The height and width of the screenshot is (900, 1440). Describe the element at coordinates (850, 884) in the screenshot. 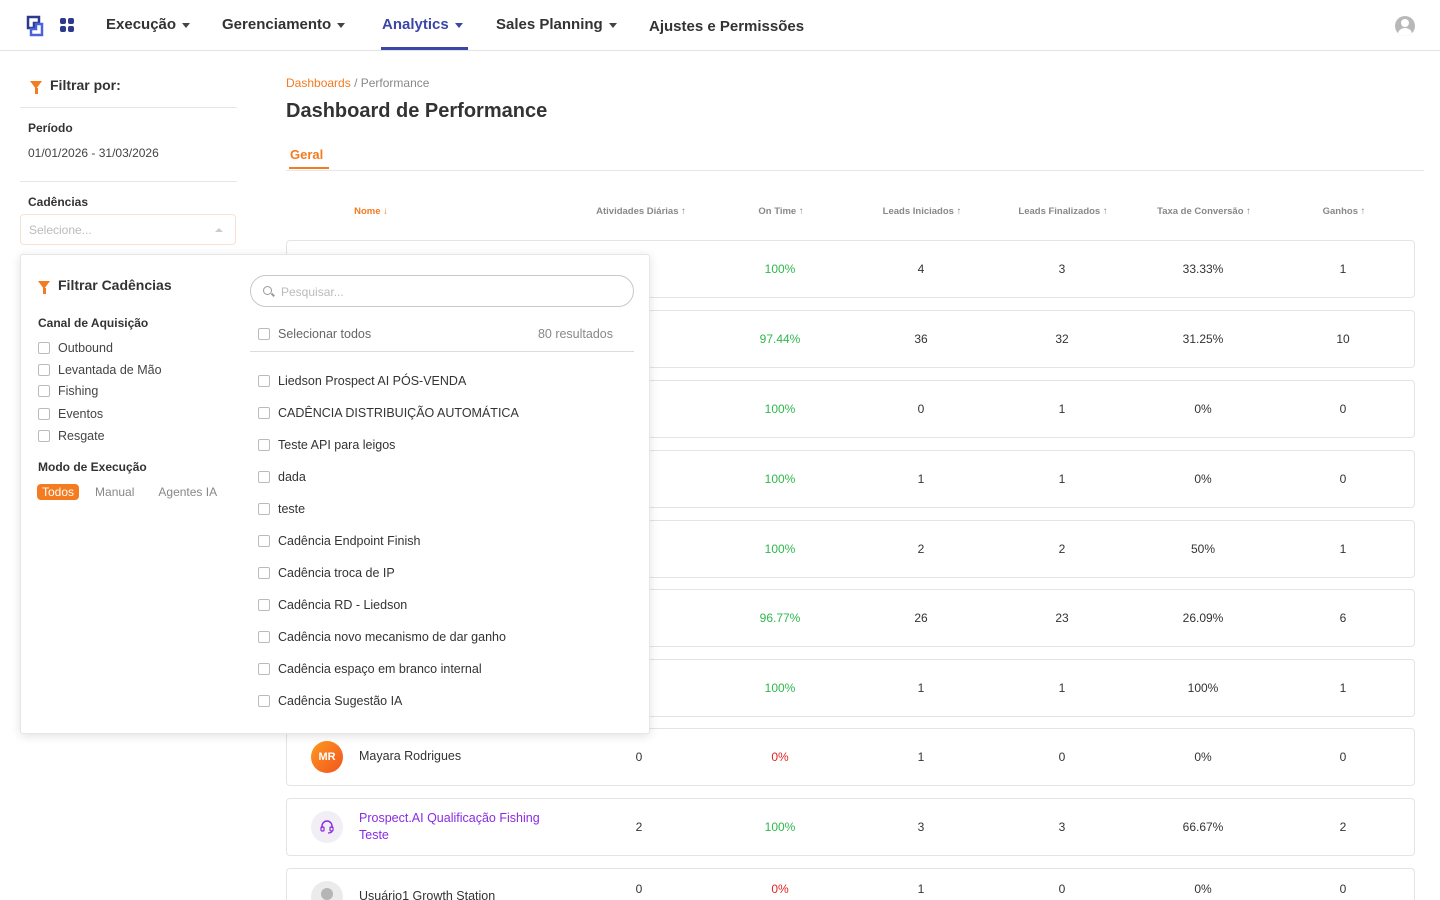

I see `table-row: Usuário1 Growth Station 0 0% 1 0 0% 0` at that location.